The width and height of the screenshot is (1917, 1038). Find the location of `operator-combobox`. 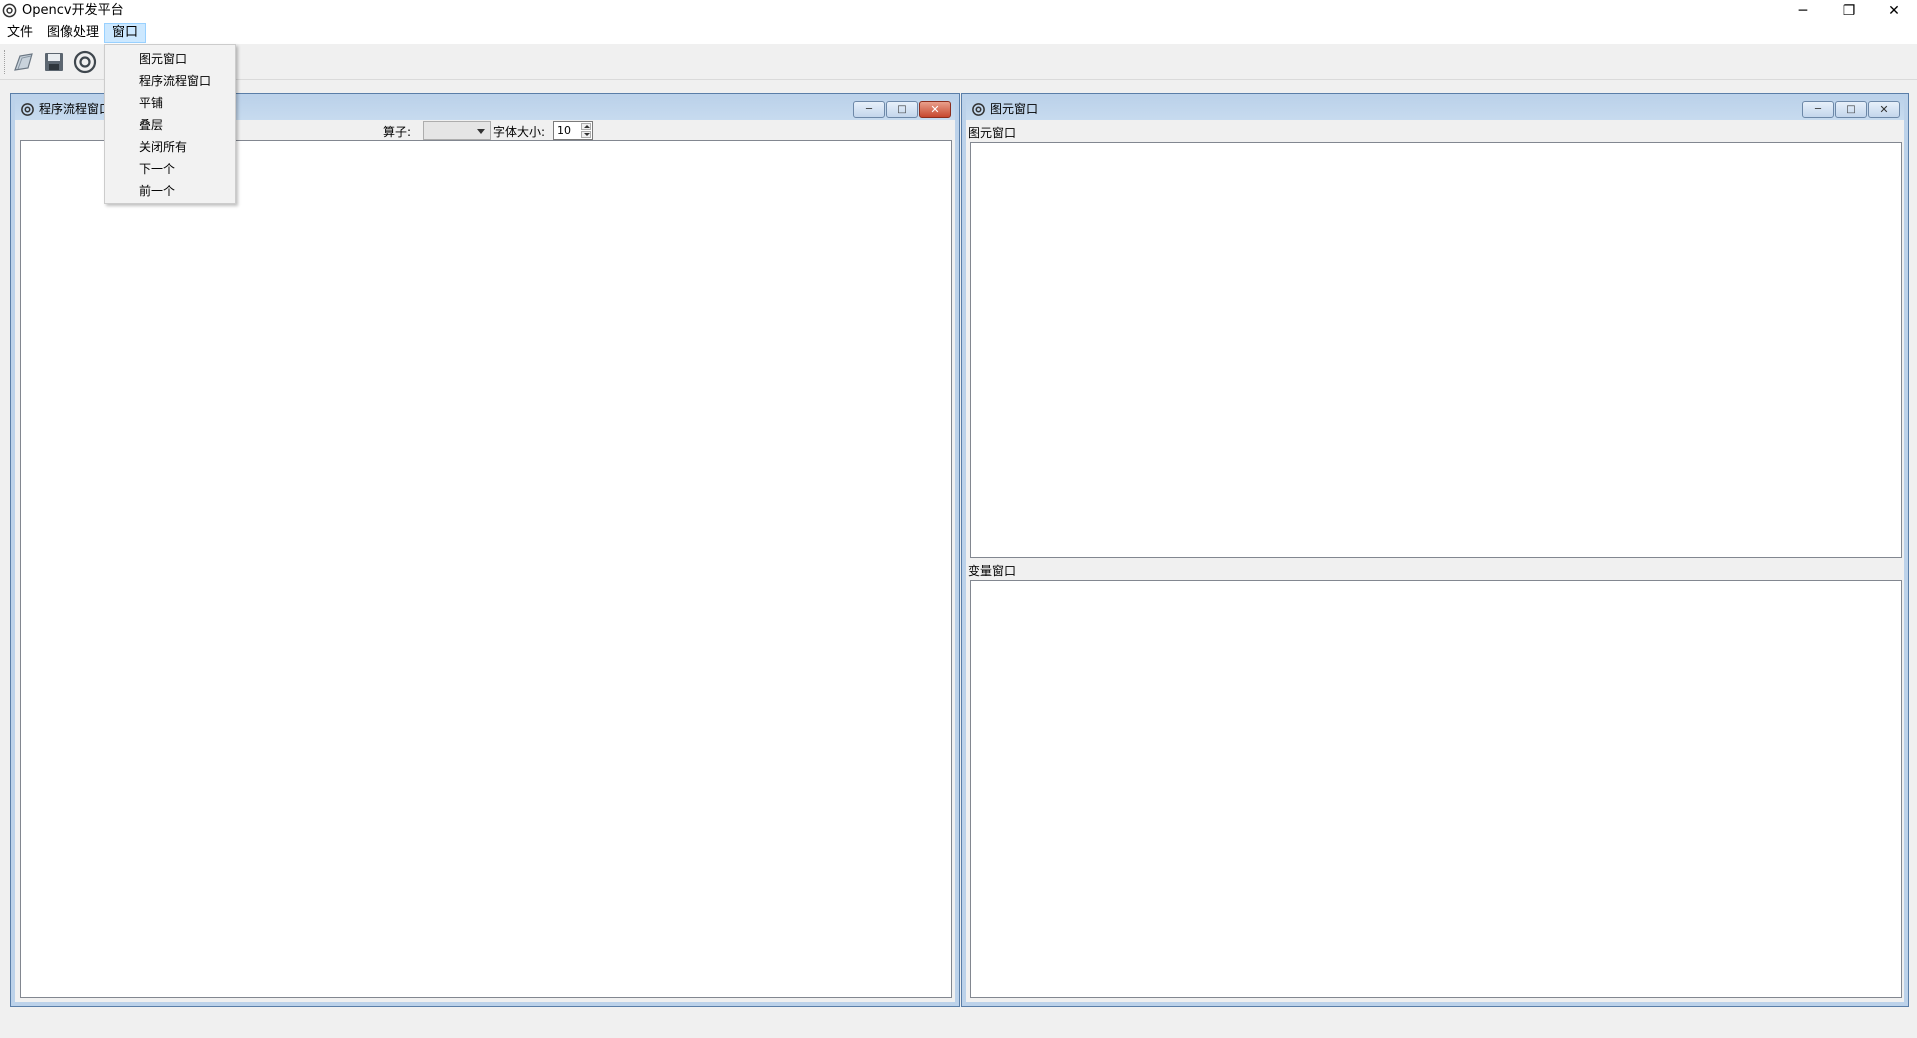

operator-combobox is located at coordinates (457, 130).